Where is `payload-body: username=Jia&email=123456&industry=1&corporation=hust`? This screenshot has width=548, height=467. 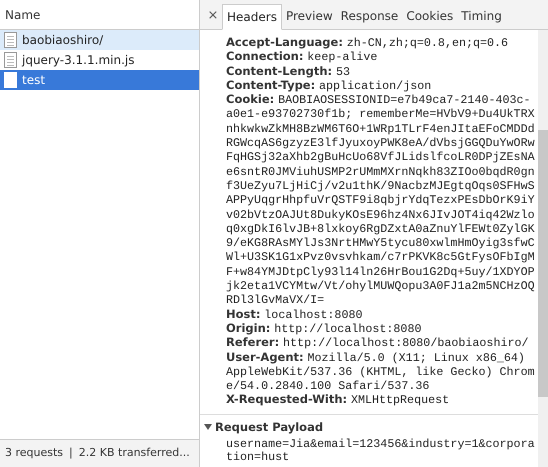 payload-body: username=Jia&email=123456&industry=1&corporation=hust is located at coordinates (380, 450).